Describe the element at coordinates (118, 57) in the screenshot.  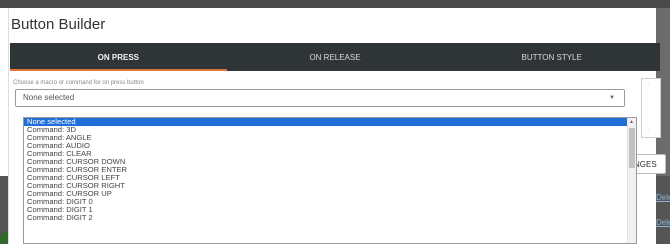
I see `tab-on-press: ON PRESS` at that location.